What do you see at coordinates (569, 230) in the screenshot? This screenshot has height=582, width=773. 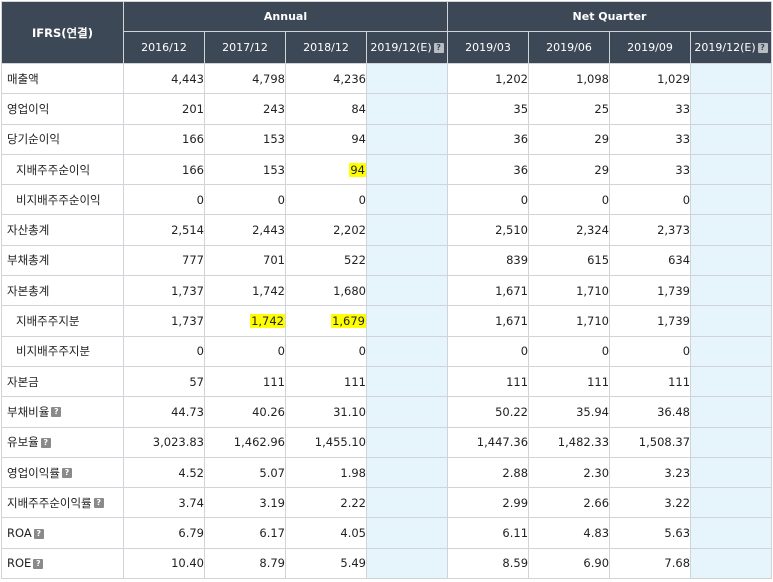 I see `value-cell: 2,324` at bounding box center [569, 230].